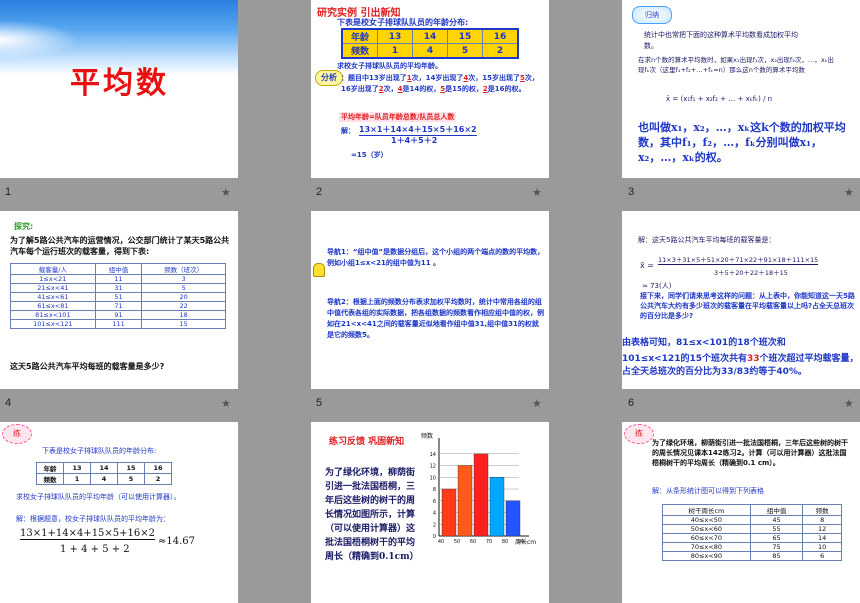 Image resolution: width=860 pixels, height=603 pixels. What do you see at coordinates (359, 51) in the screenshot?
I see `table-cell: 频数` at bounding box center [359, 51].